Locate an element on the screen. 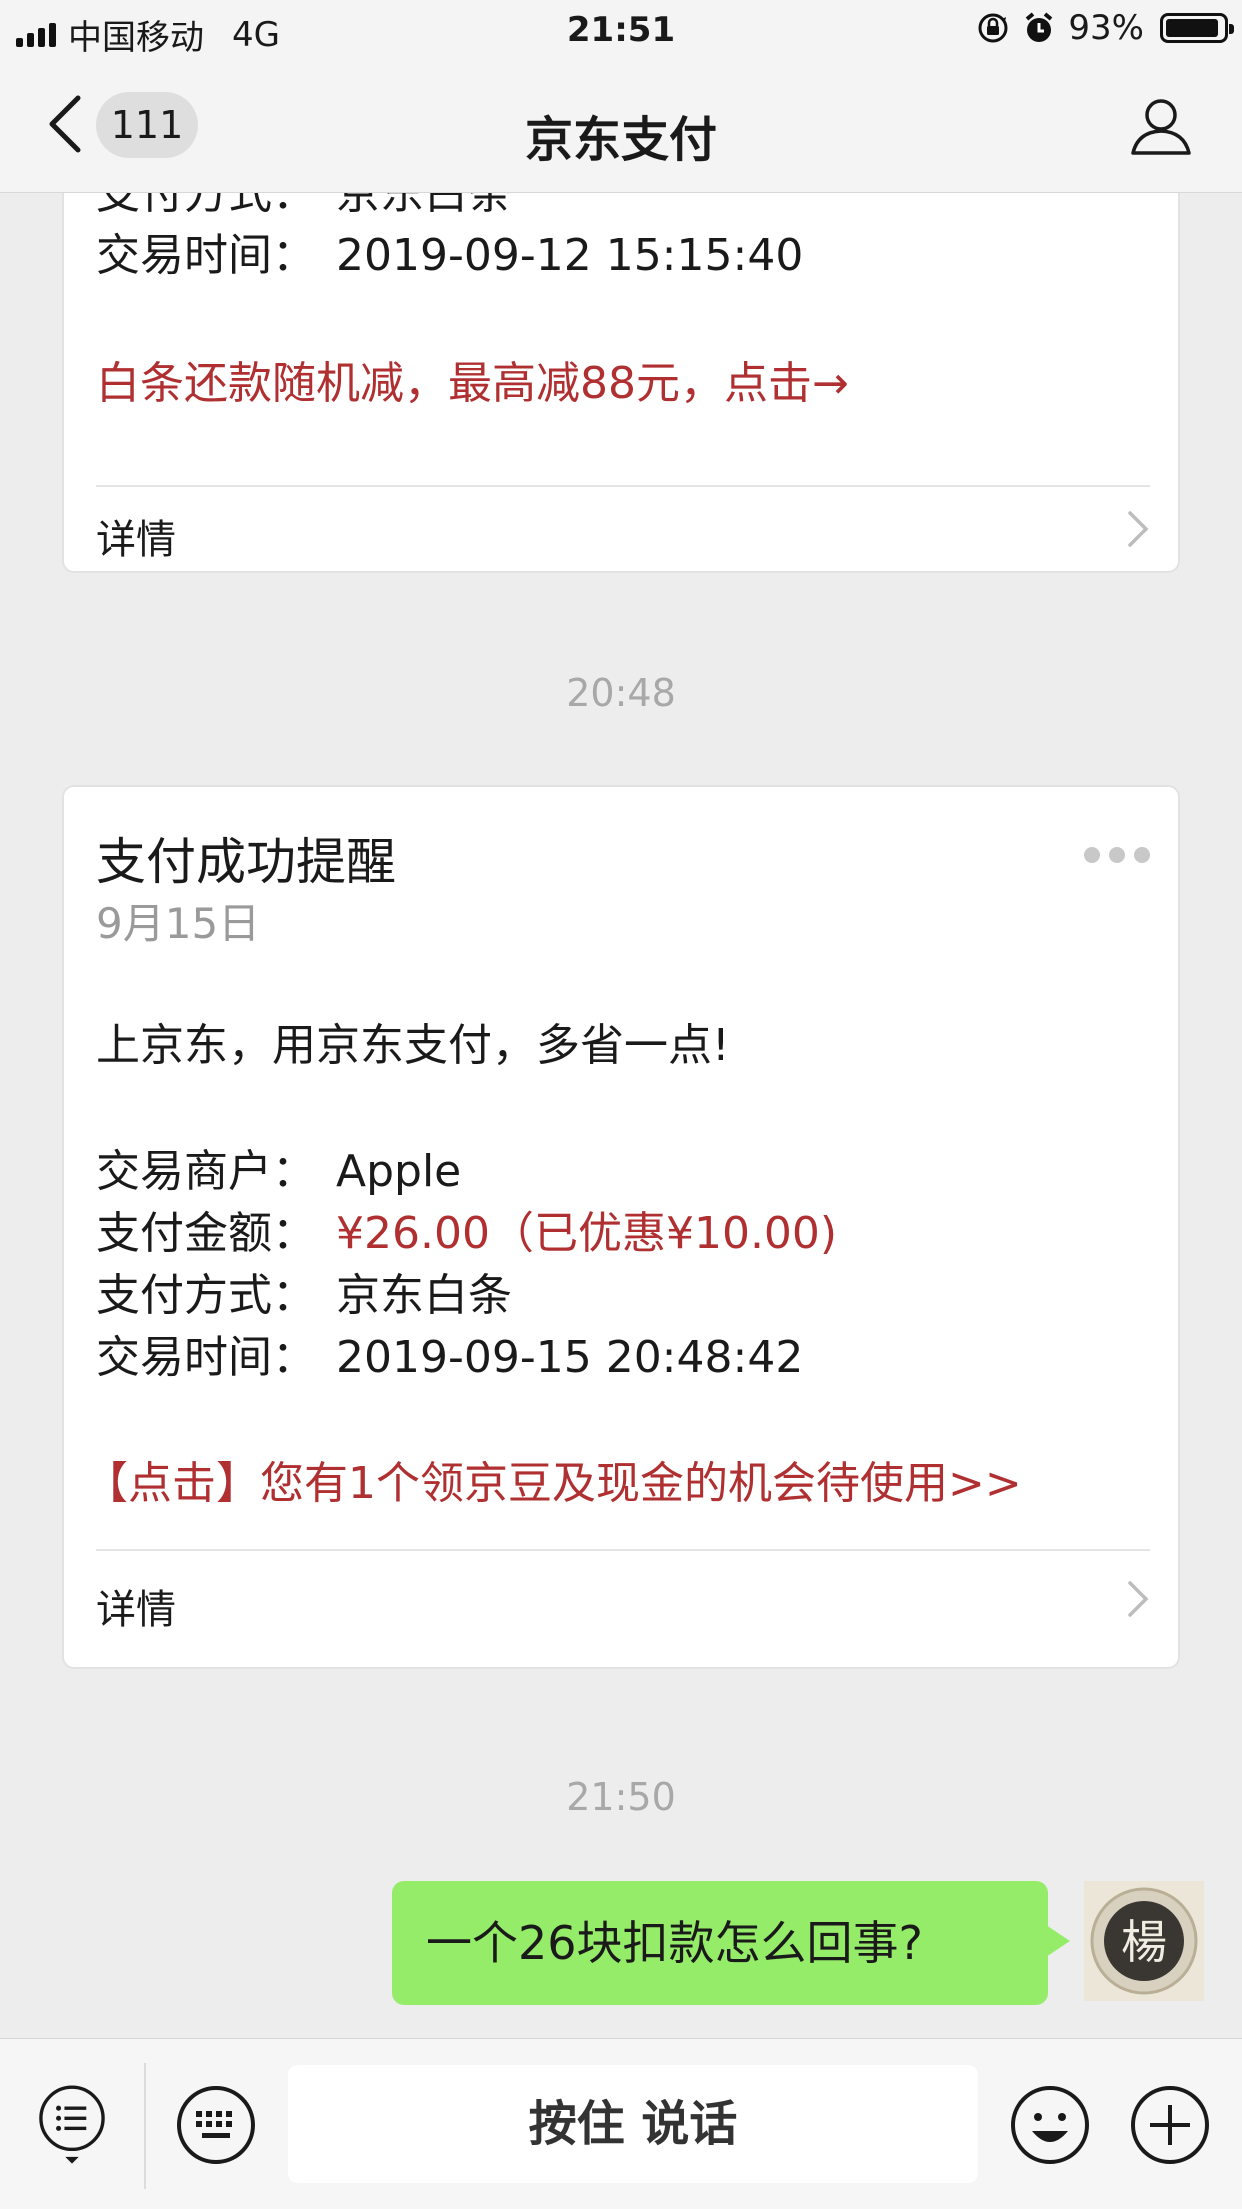  transaction-time-row: 交易时间： 2019-09-12 15:15:40 is located at coordinates (449, 256).